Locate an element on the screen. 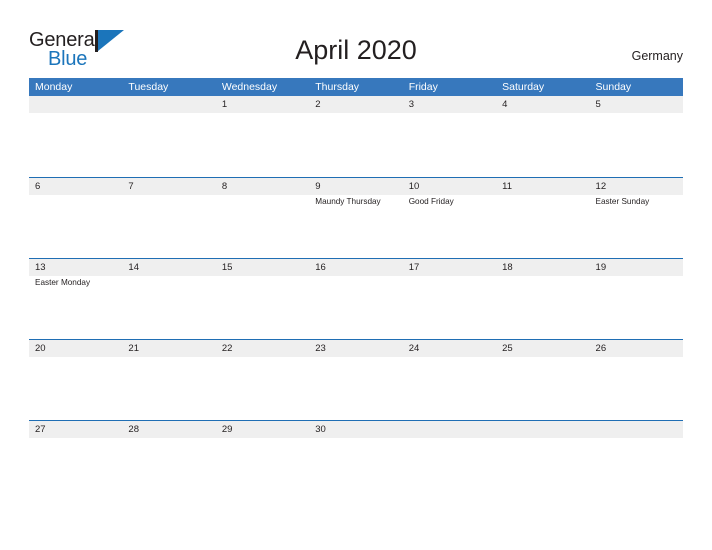  day-of-week-sunday: Sunday is located at coordinates (613, 87).